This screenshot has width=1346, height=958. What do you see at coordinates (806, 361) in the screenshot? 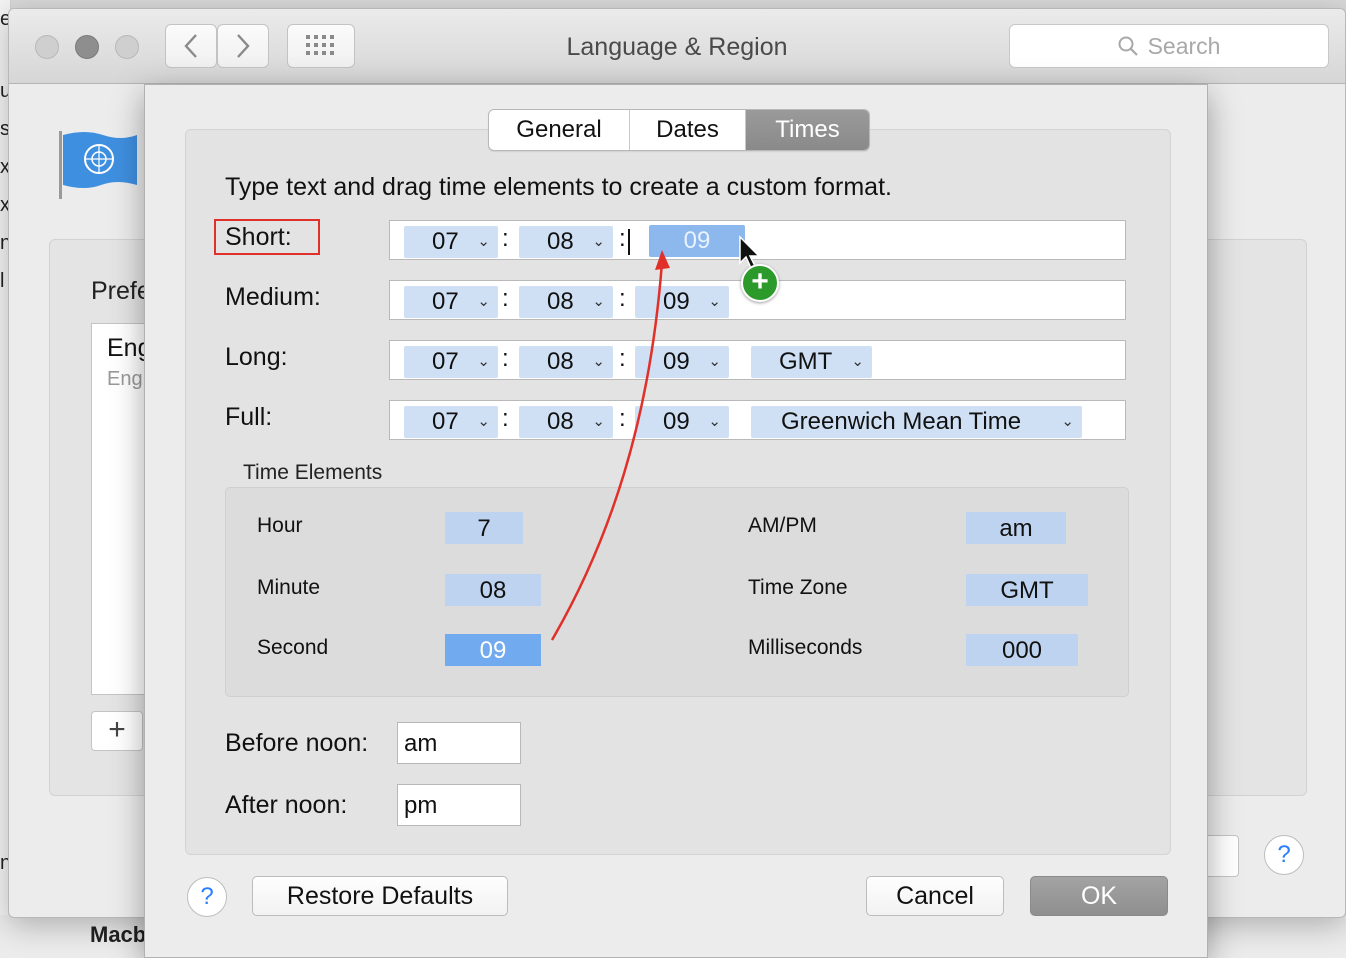
I see `time-zone-token-value: GMT` at bounding box center [806, 361].